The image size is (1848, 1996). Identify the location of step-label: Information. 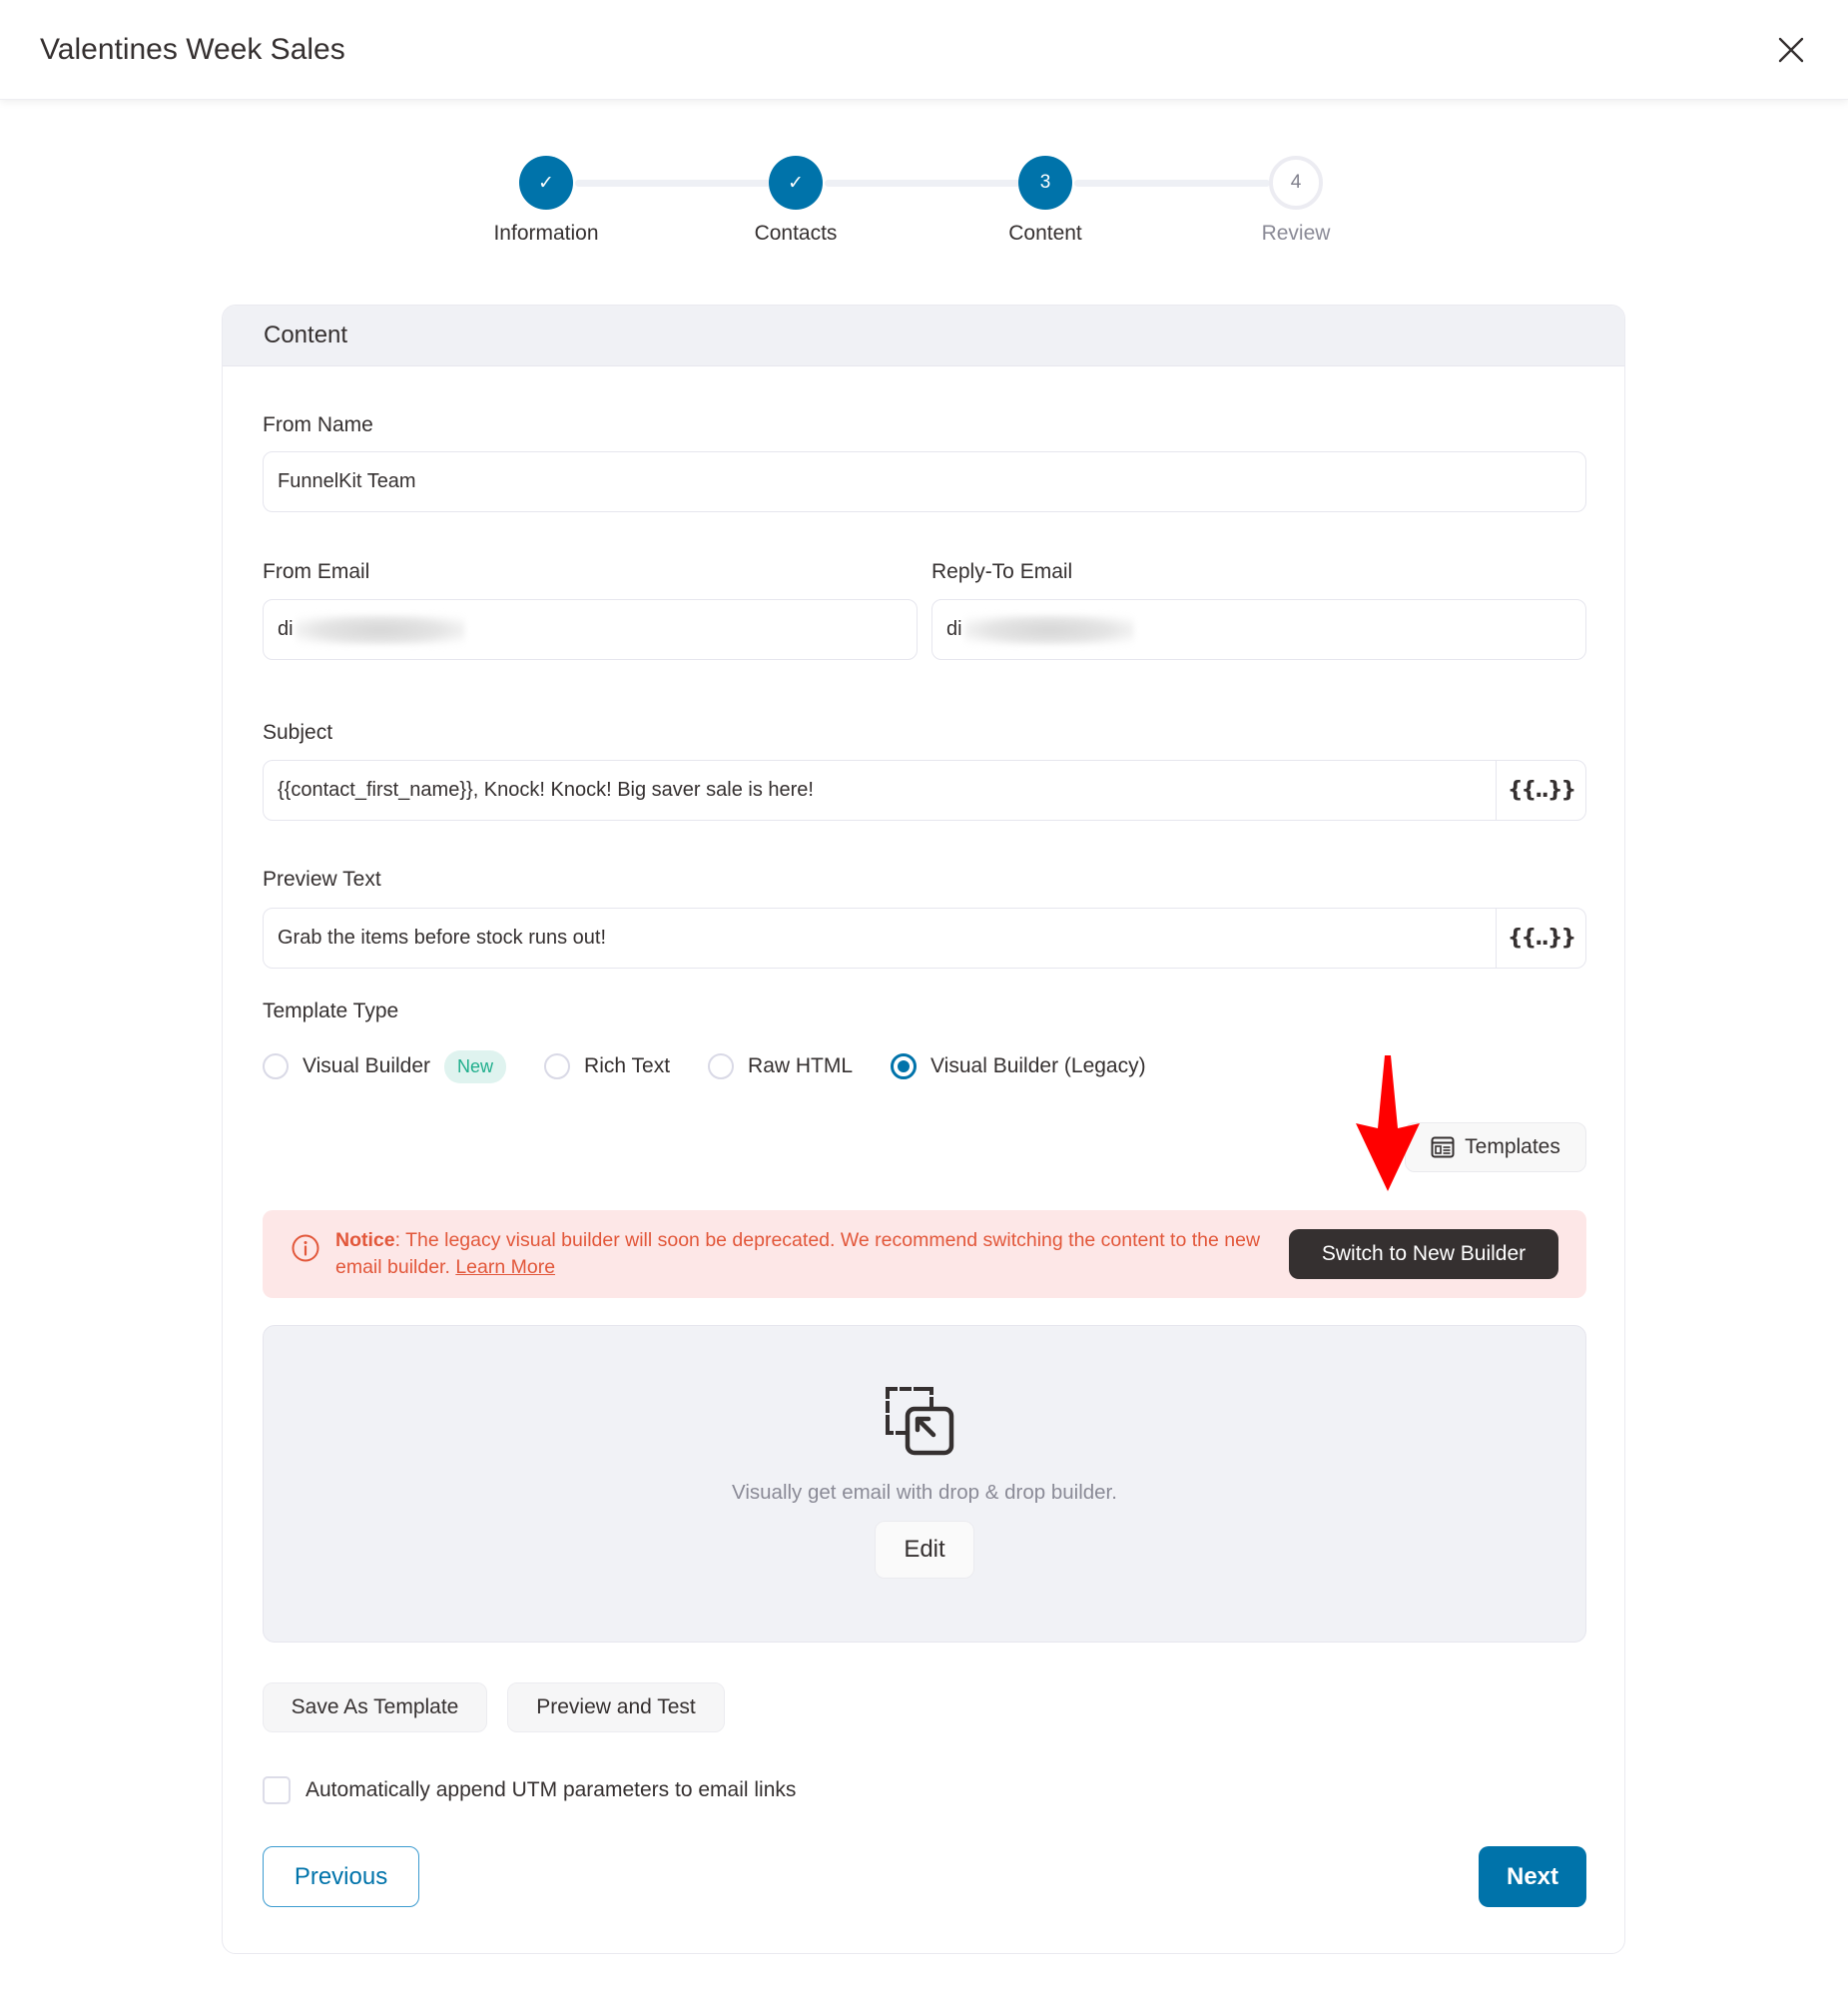
(546, 233).